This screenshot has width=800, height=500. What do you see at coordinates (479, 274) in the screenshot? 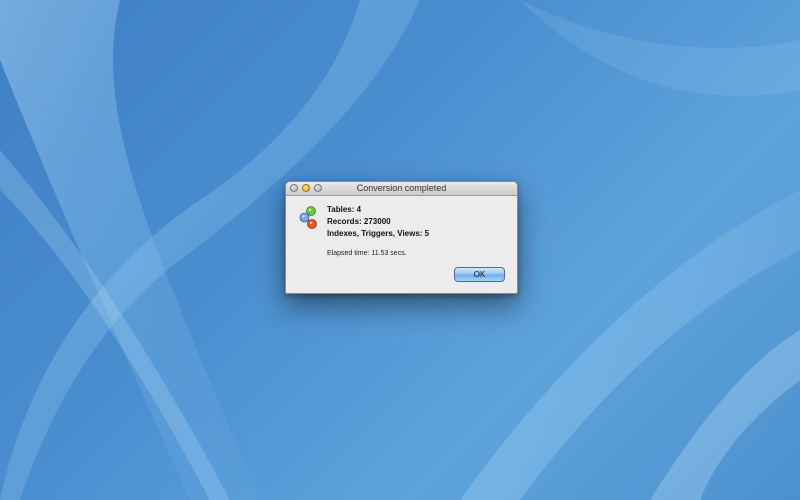
I see `ok-button: OK` at bounding box center [479, 274].